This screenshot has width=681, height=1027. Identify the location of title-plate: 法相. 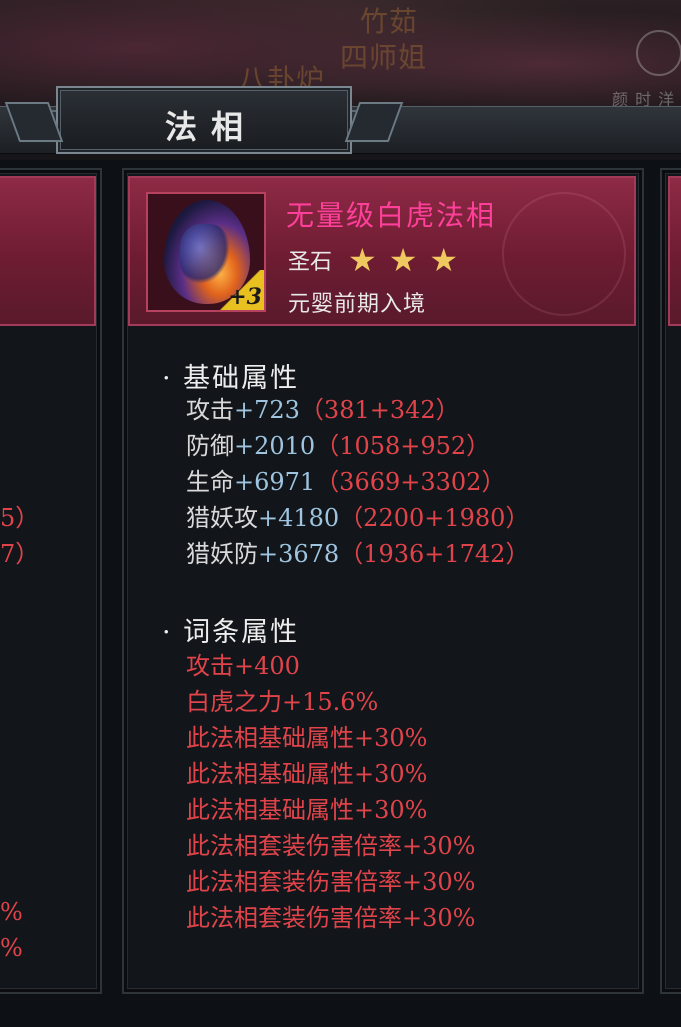
(204, 120).